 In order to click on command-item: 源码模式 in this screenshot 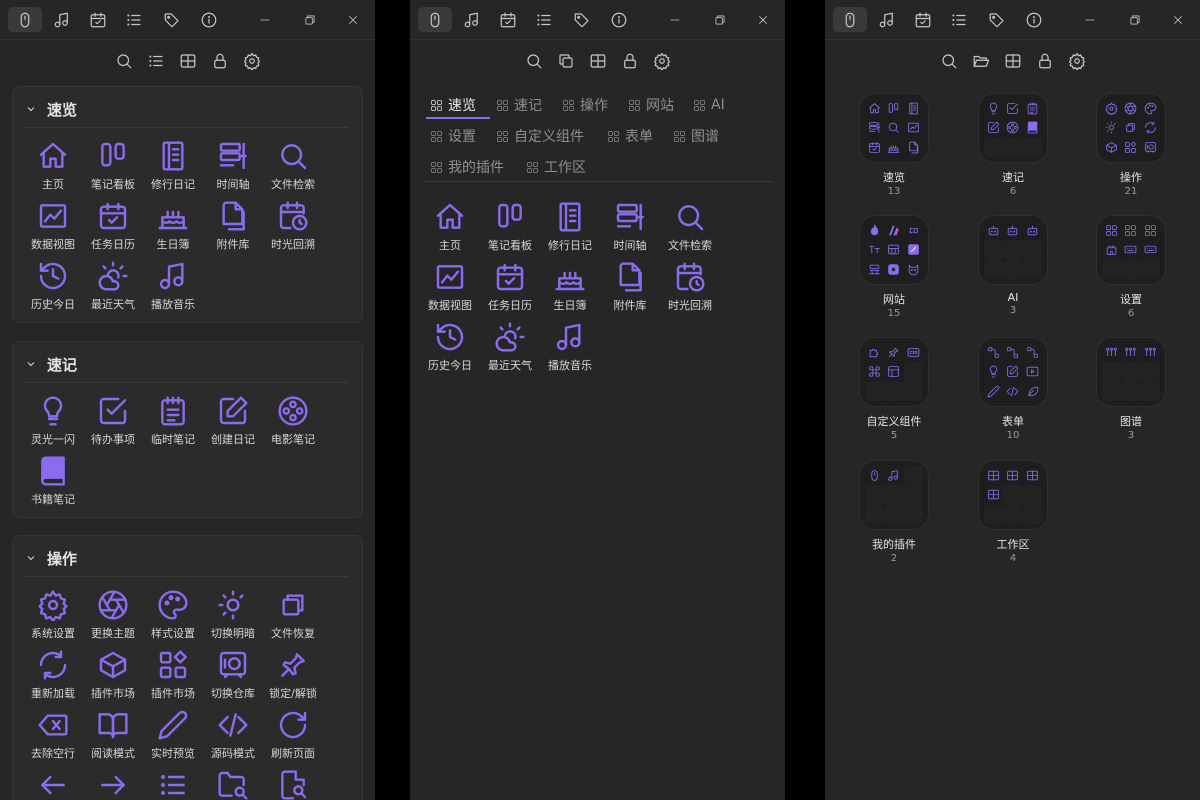, I will do `click(233, 738)`.